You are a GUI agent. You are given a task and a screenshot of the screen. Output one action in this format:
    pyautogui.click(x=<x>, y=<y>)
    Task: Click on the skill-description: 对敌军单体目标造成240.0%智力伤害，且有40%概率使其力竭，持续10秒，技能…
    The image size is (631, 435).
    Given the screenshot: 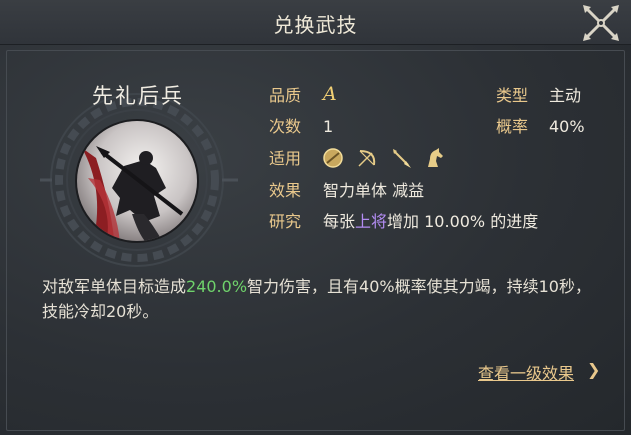 What is the action you would take?
    pyautogui.click(x=322, y=299)
    